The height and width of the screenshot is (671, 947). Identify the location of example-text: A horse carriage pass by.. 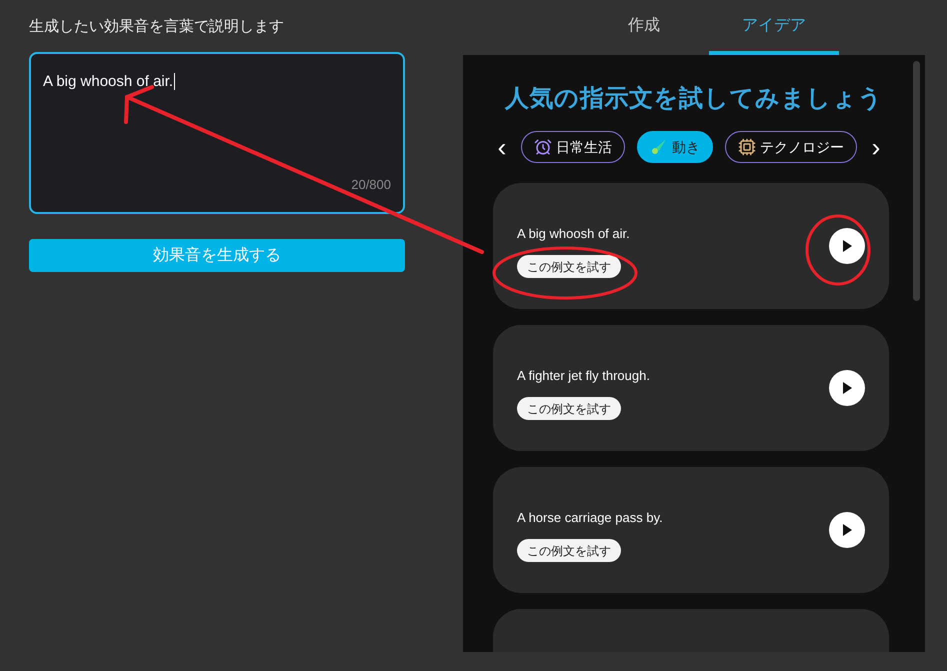
(590, 517).